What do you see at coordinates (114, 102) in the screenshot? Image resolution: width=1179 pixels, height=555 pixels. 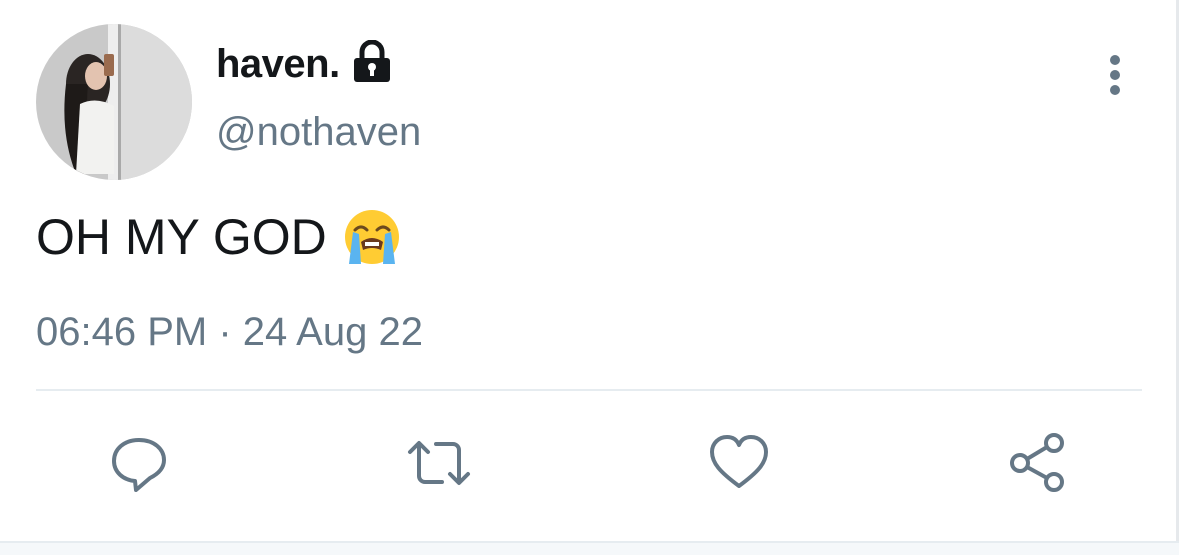 I see `avatar` at bounding box center [114, 102].